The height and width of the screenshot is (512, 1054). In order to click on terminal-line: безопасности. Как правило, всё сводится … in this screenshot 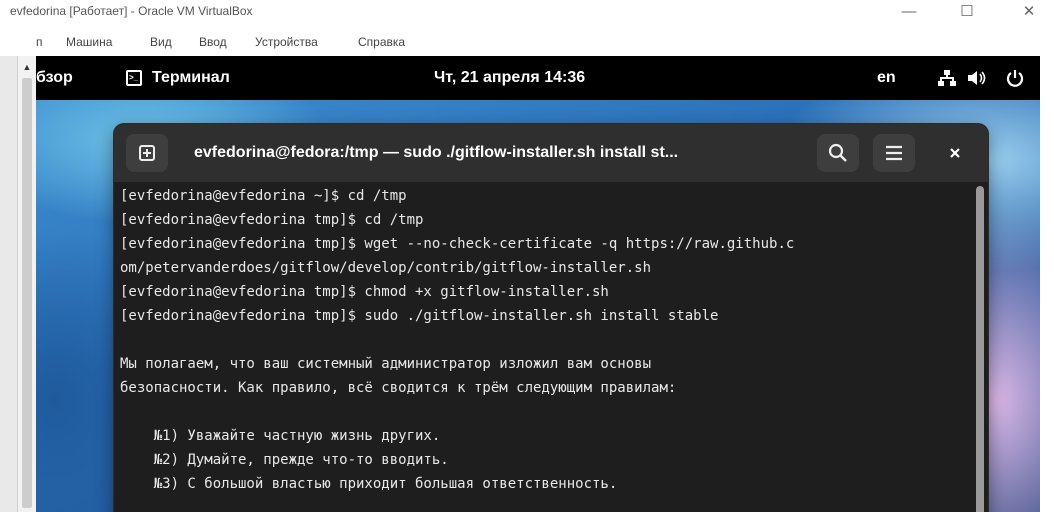, I will do `click(398, 388)`.